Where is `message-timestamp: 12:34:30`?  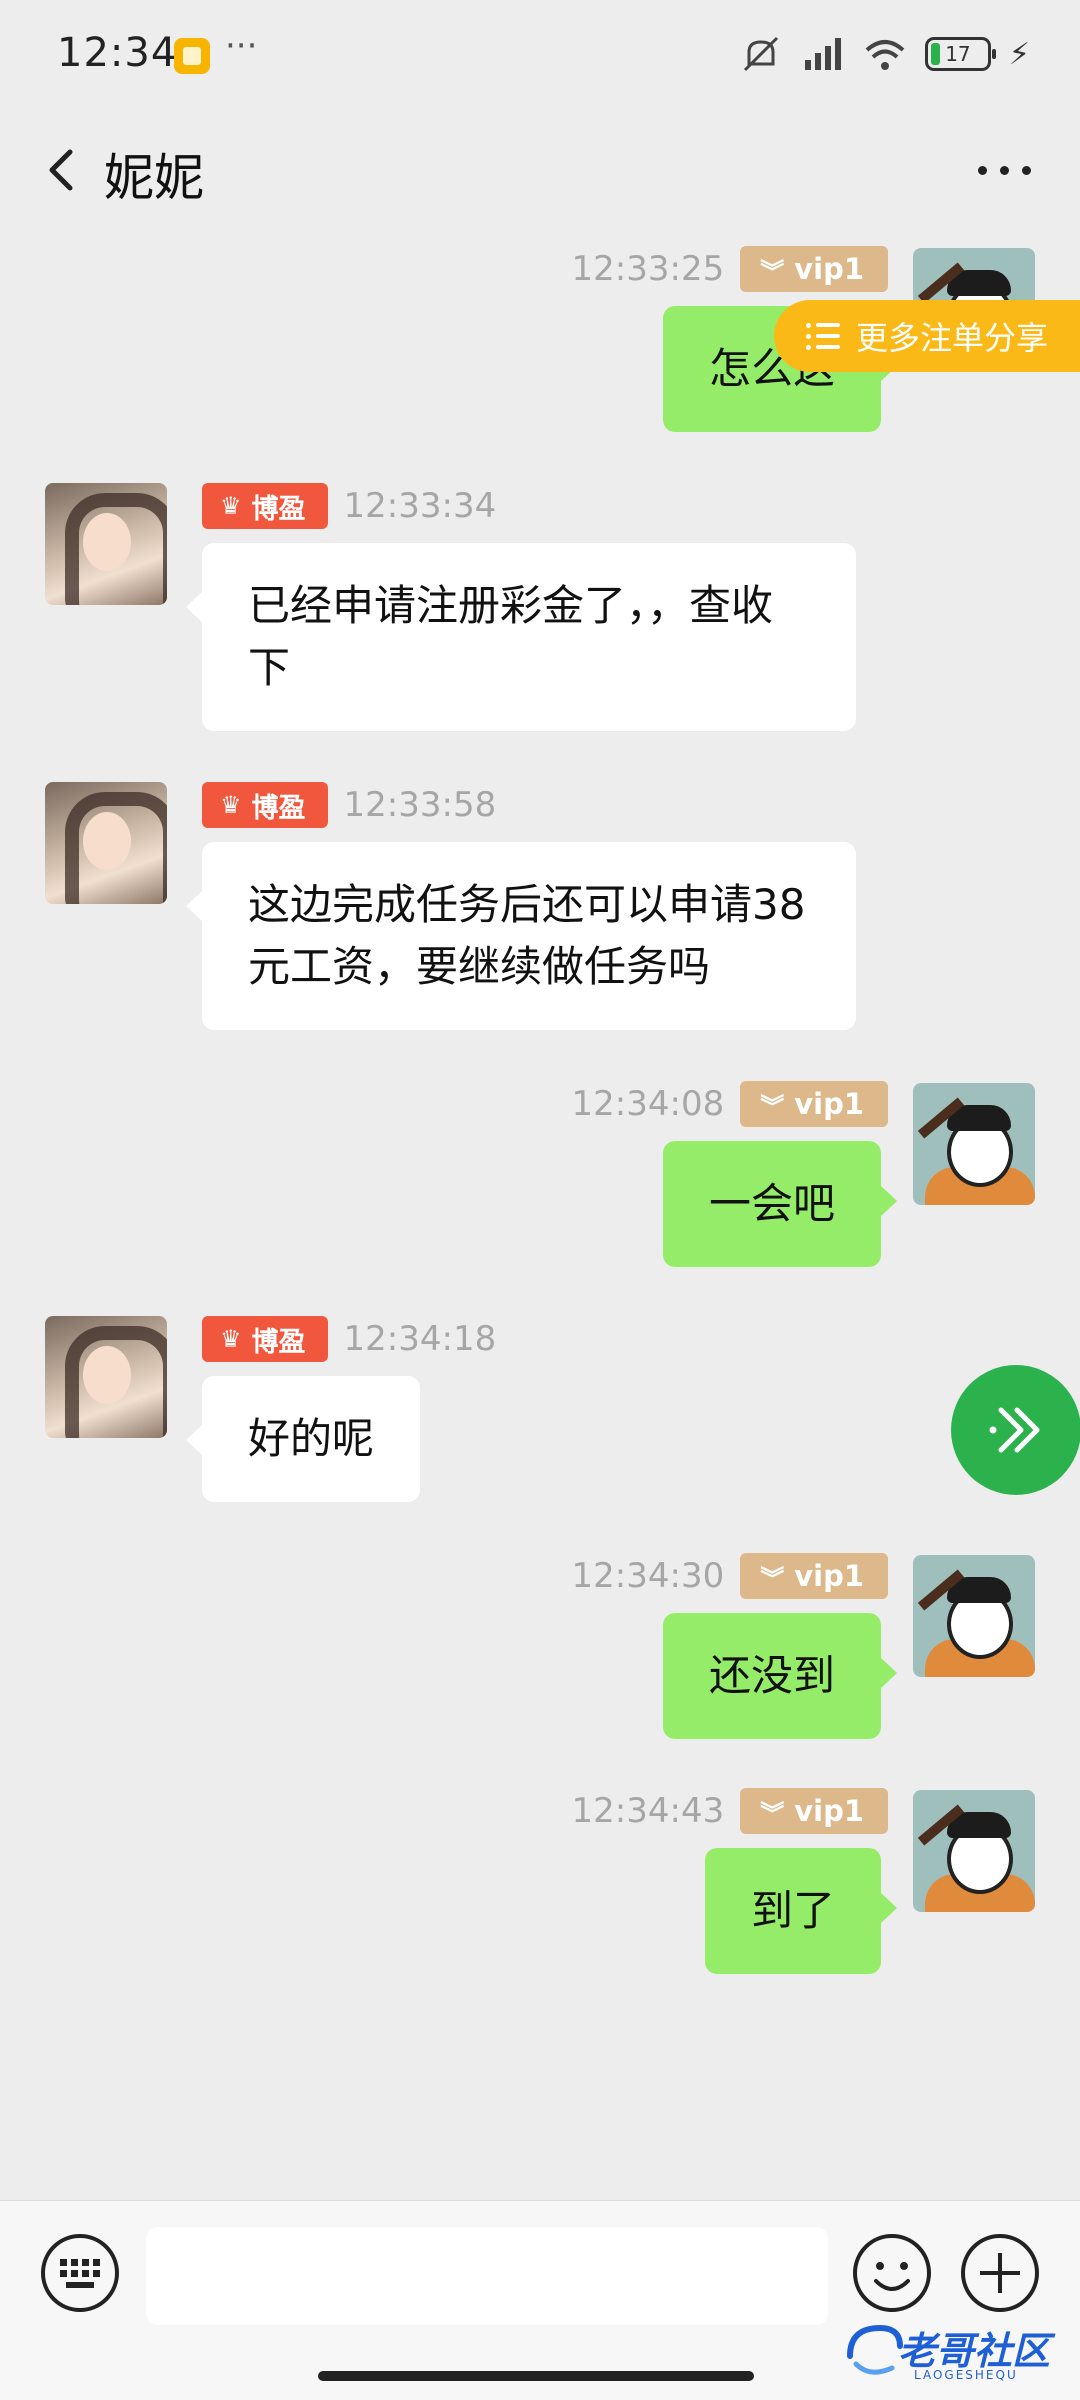 message-timestamp: 12:34:30 is located at coordinates (648, 1576).